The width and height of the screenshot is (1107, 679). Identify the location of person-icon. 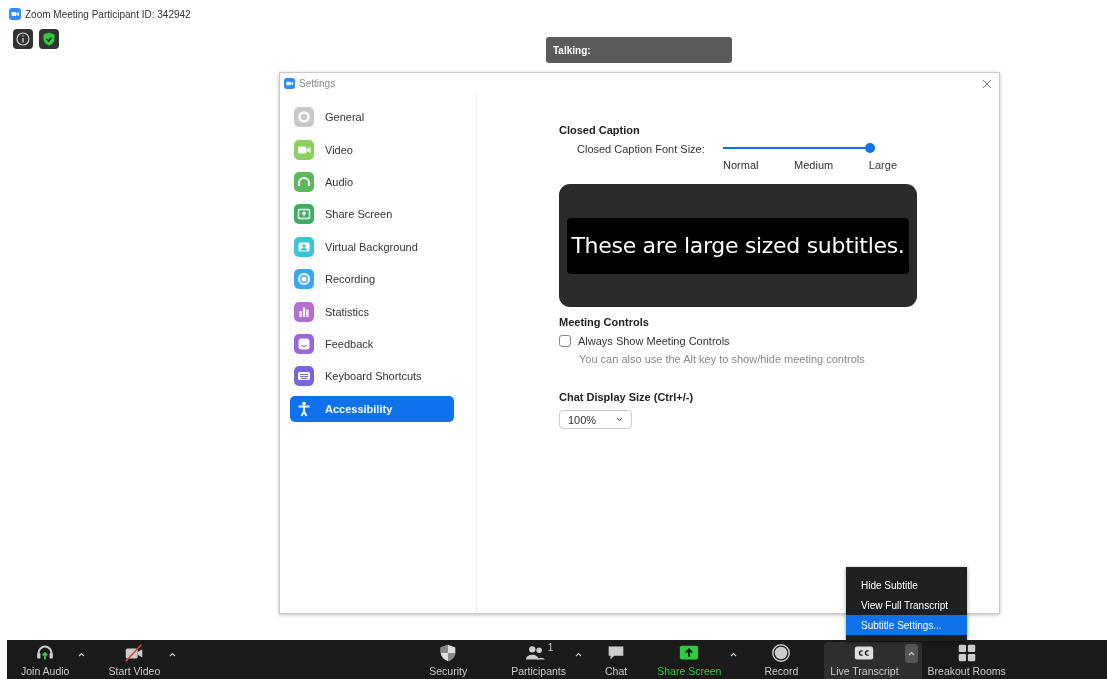
(304, 246).